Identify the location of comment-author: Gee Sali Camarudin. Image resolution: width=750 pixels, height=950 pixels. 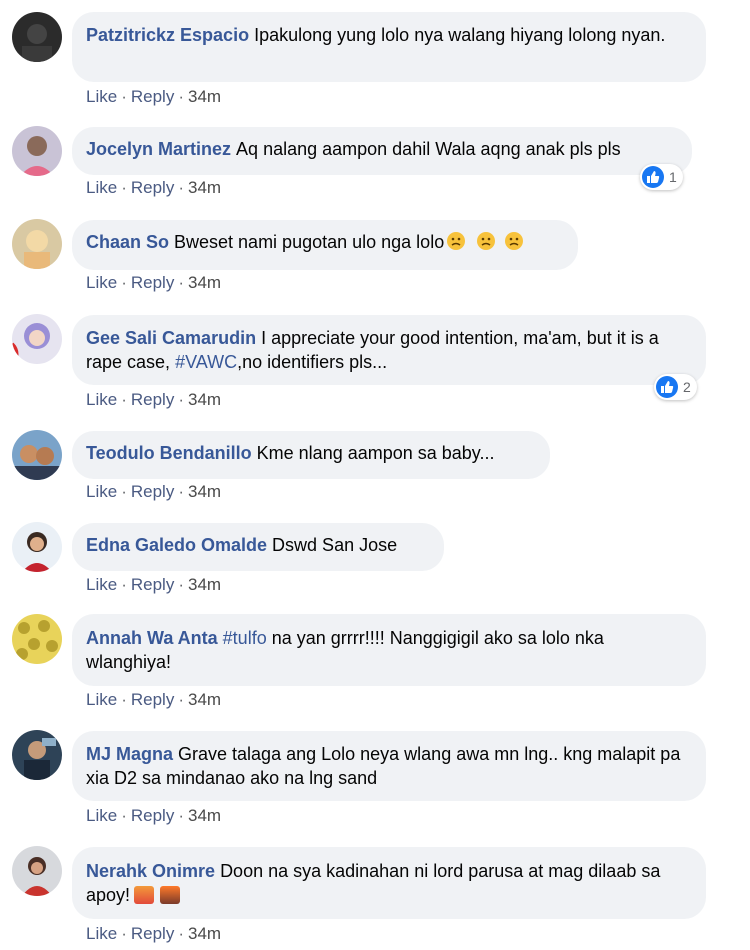
(171, 338).